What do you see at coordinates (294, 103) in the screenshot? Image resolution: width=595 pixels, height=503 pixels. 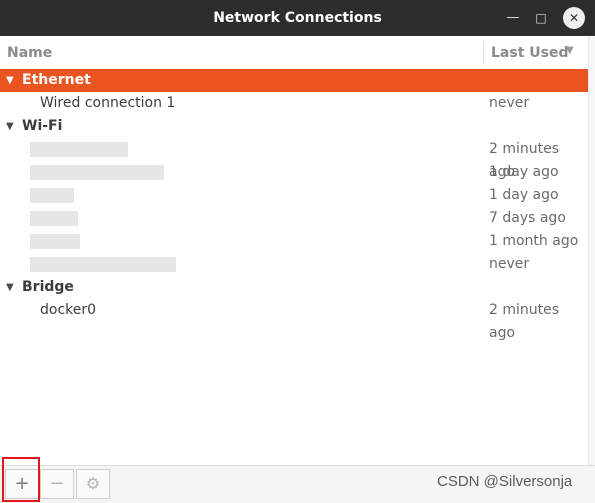 I see `connection-row: Wired connection 1 never` at bounding box center [294, 103].